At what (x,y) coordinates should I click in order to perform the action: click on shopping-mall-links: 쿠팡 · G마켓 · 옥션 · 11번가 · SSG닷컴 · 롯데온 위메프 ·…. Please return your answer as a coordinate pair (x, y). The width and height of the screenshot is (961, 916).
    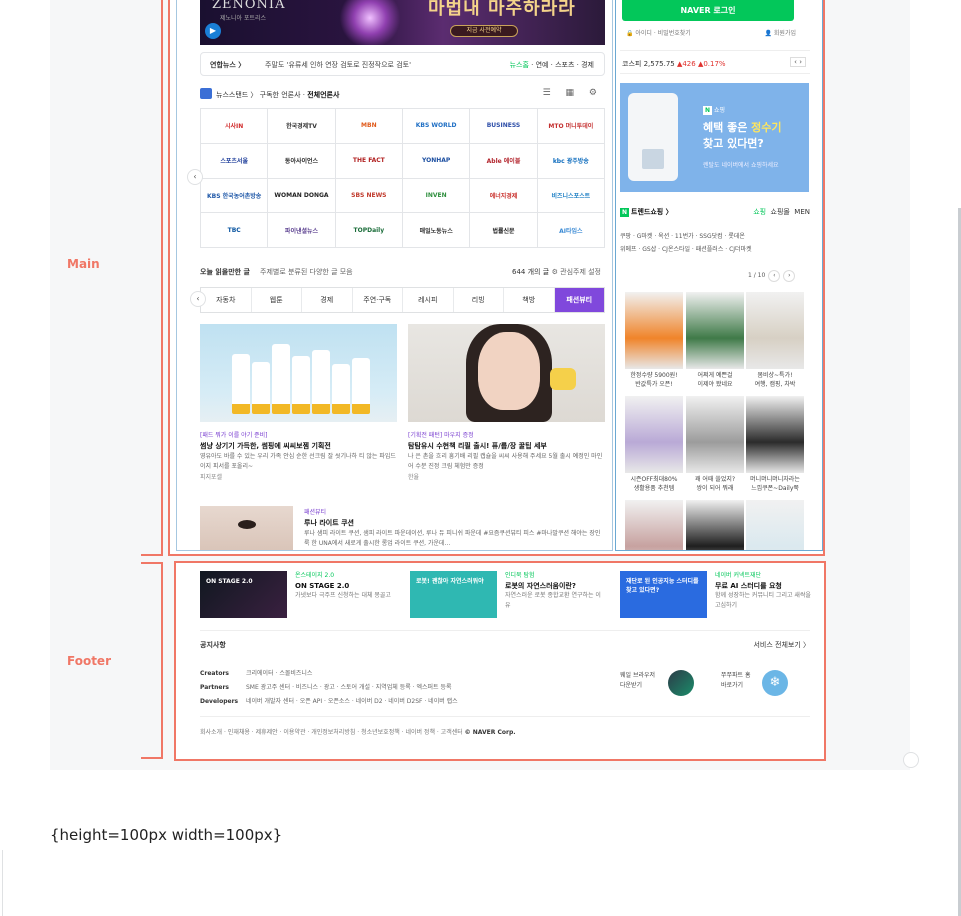
    Looking at the image, I should click on (715, 243).